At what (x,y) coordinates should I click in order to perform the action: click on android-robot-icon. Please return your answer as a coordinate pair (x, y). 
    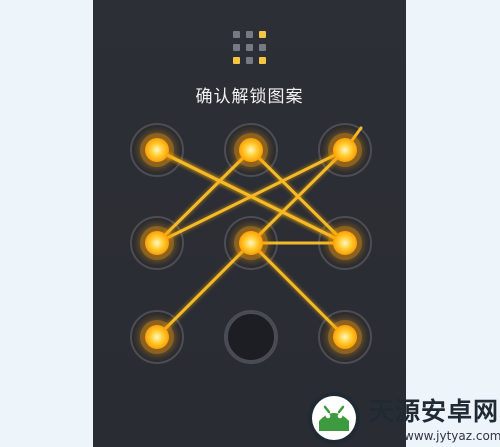
    Looking at the image, I should click on (334, 418).